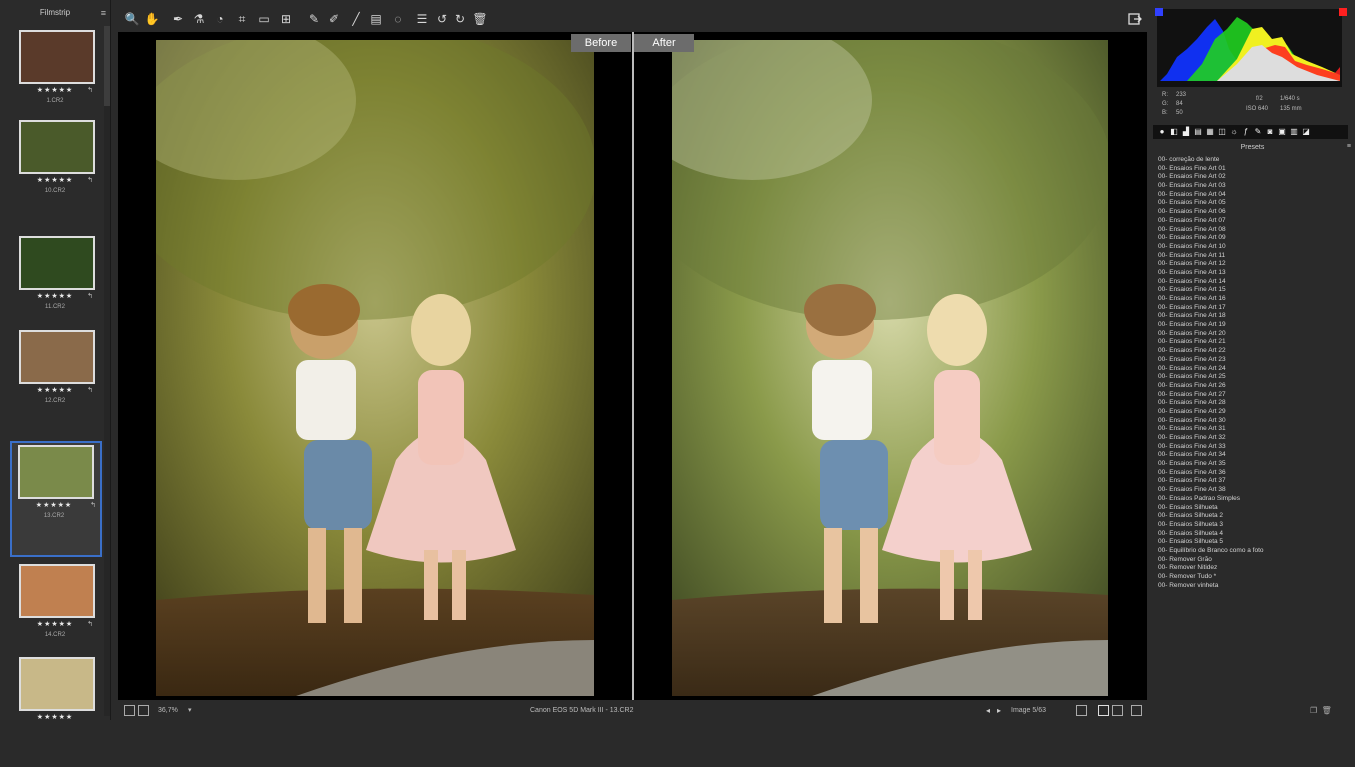 The height and width of the screenshot is (767, 1355). What do you see at coordinates (1313, 710) in the screenshot?
I see `duplicate-icon: ❐` at bounding box center [1313, 710].